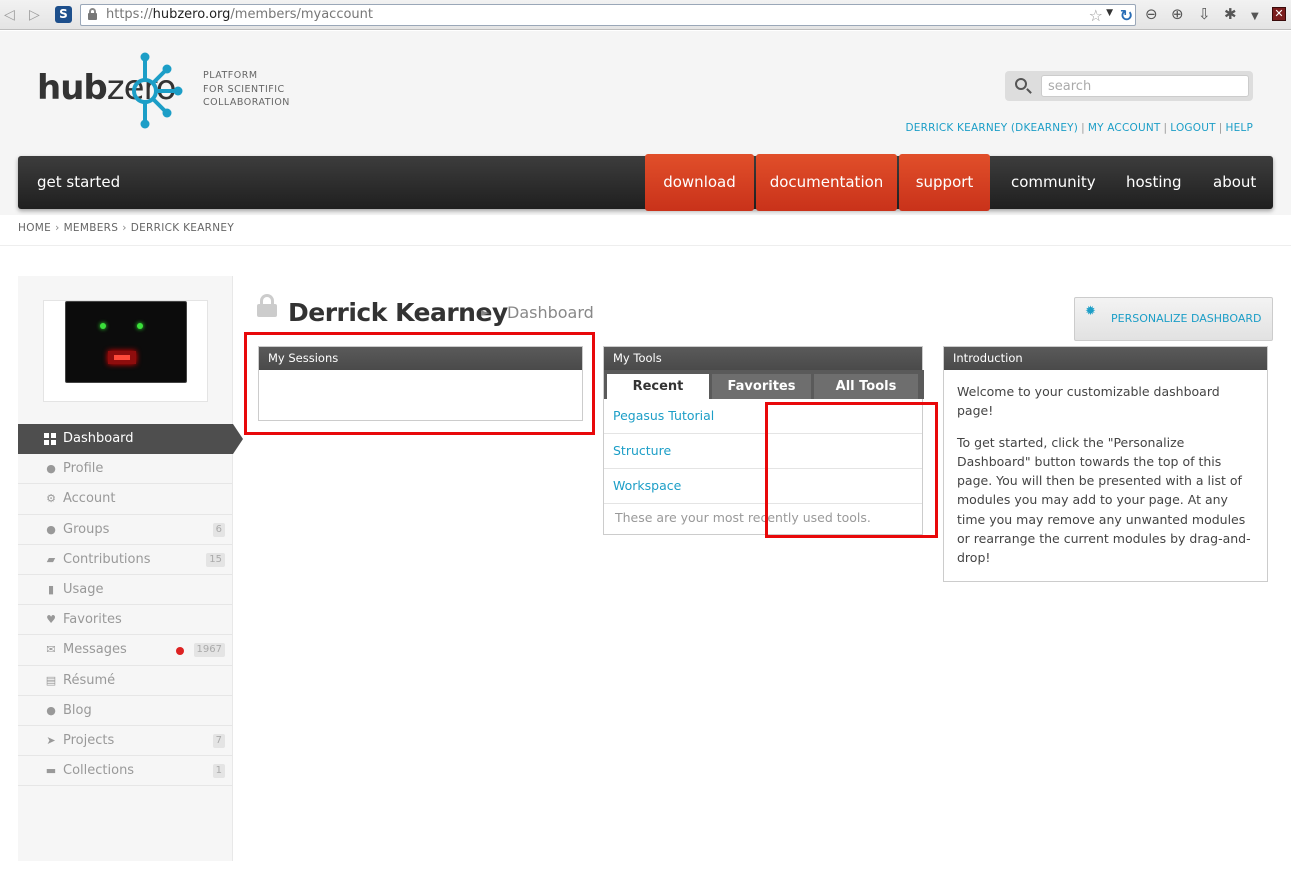 This screenshot has width=1291, height=869. I want to click on sidebar-item-dashboard: Dashboard, so click(130, 439).